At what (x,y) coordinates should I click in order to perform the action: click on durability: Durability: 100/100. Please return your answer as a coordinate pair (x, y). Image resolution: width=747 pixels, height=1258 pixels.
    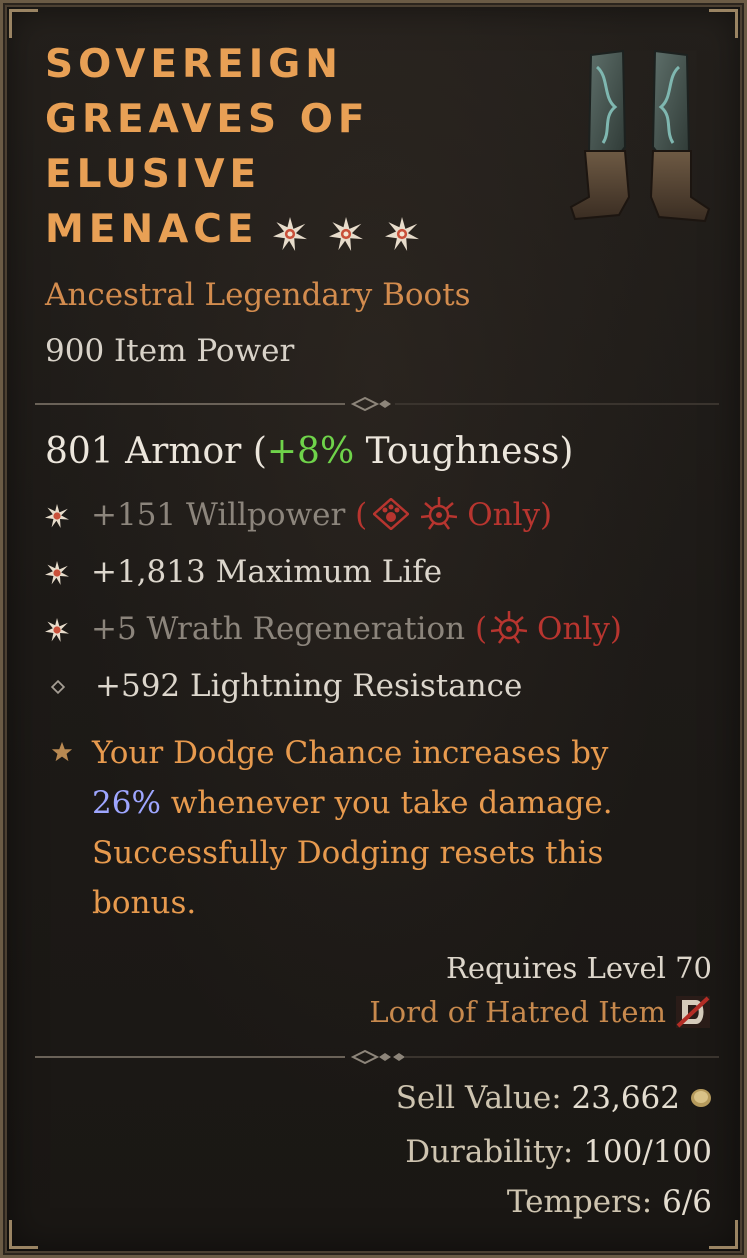
    Looking at the image, I should click on (558, 1152).